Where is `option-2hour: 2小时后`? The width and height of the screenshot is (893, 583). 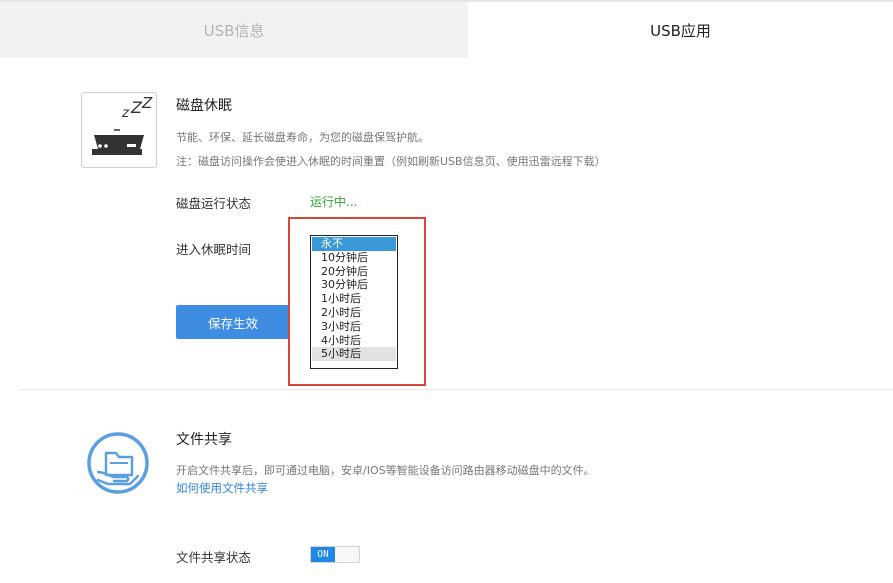 option-2hour: 2小时后 is located at coordinates (354, 313).